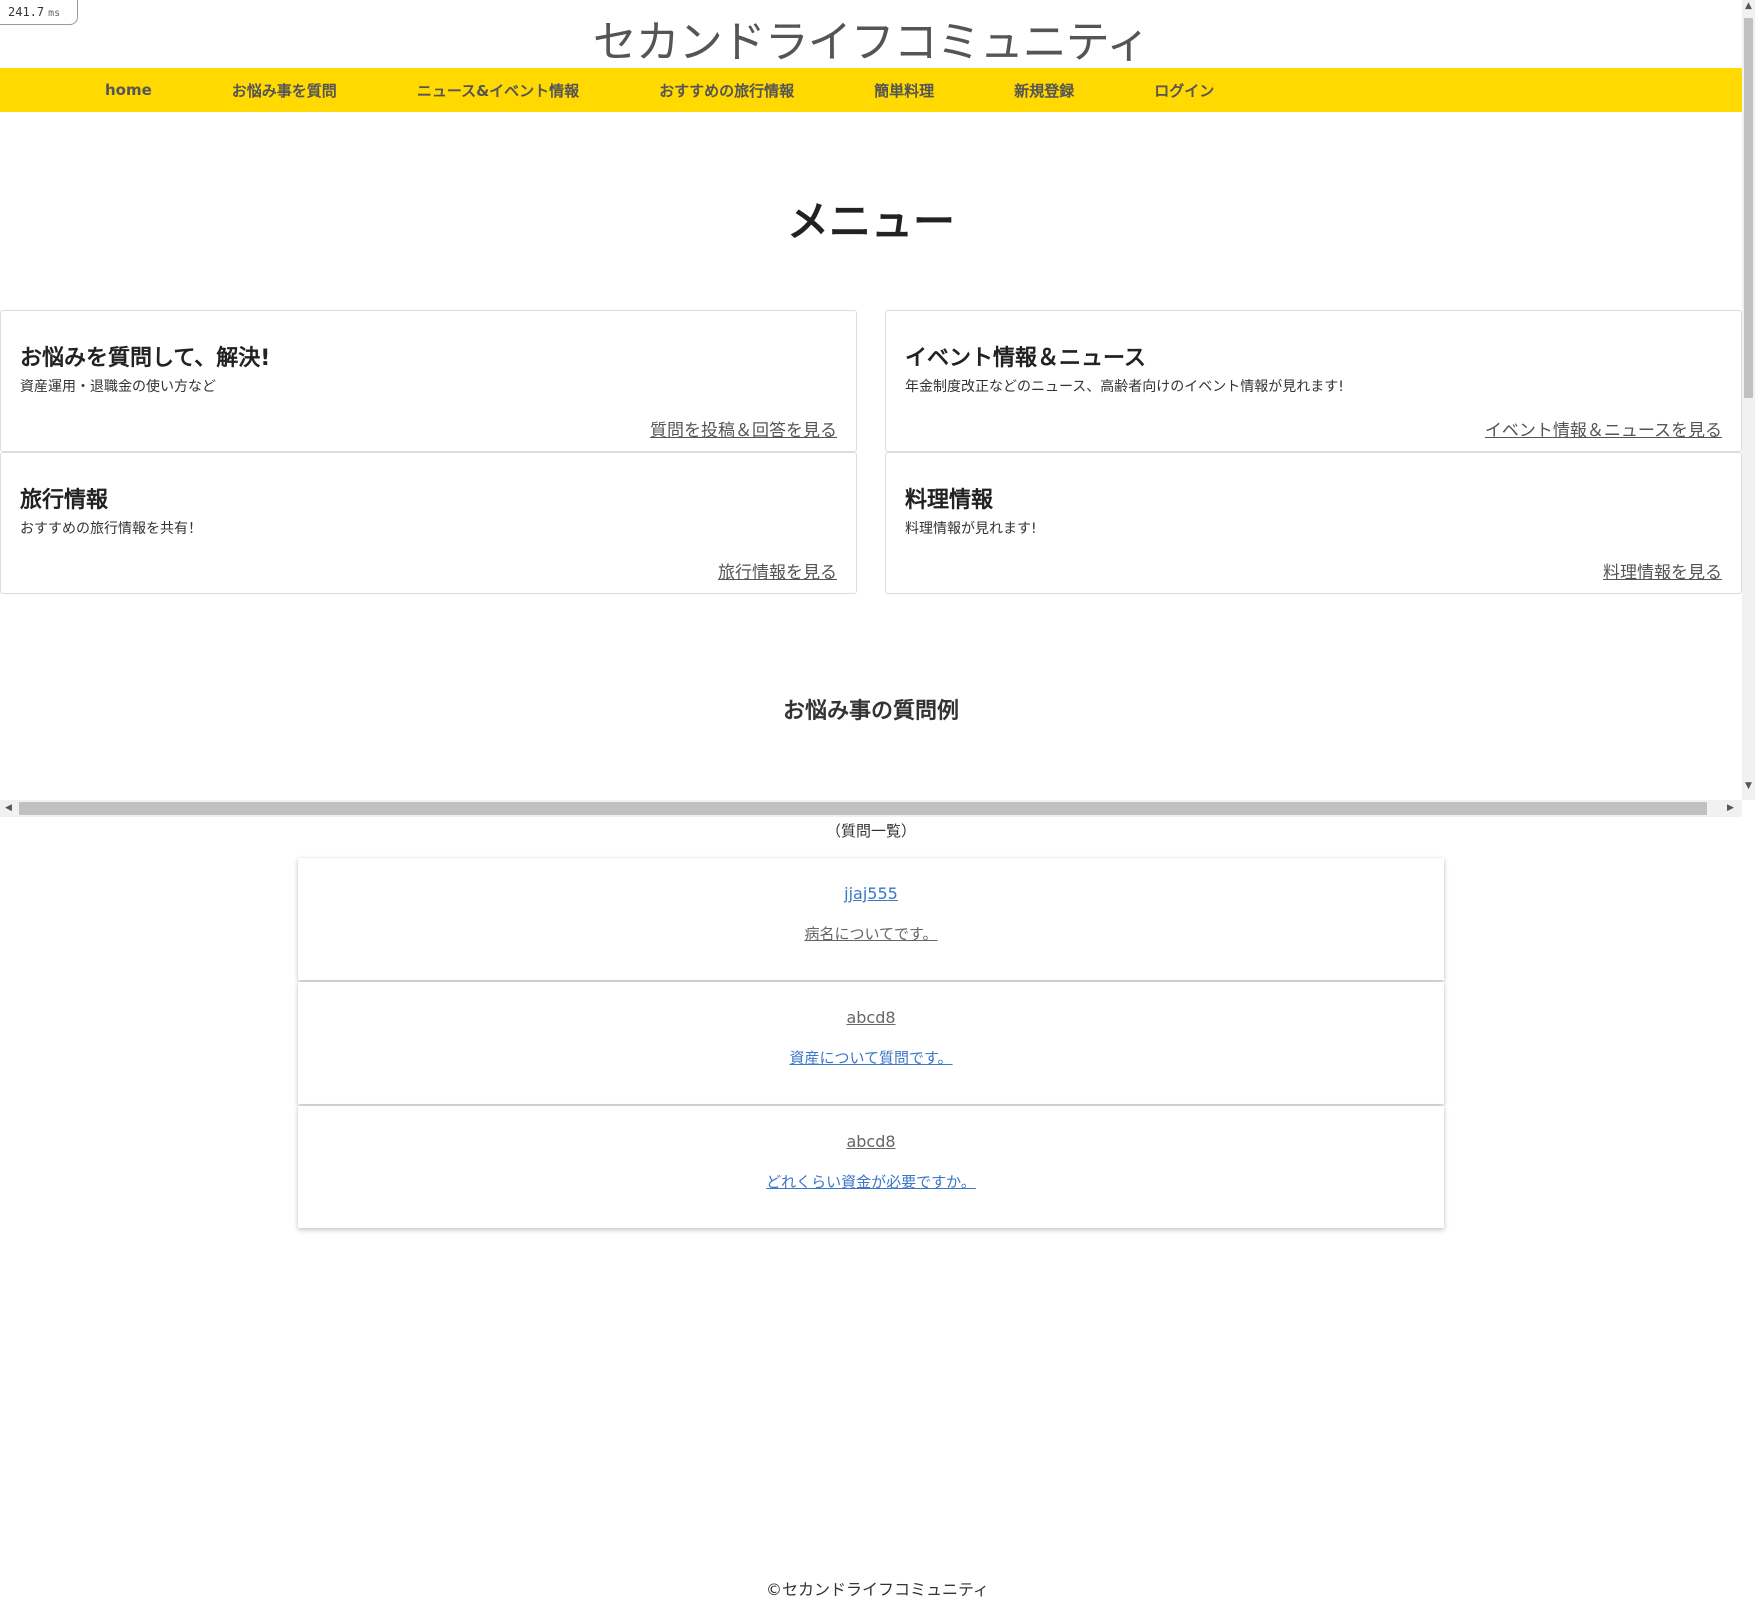  Describe the element at coordinates (871, 1043) in the screenshot. I see `question-card: abcd8 資産について質問です。` at that location.